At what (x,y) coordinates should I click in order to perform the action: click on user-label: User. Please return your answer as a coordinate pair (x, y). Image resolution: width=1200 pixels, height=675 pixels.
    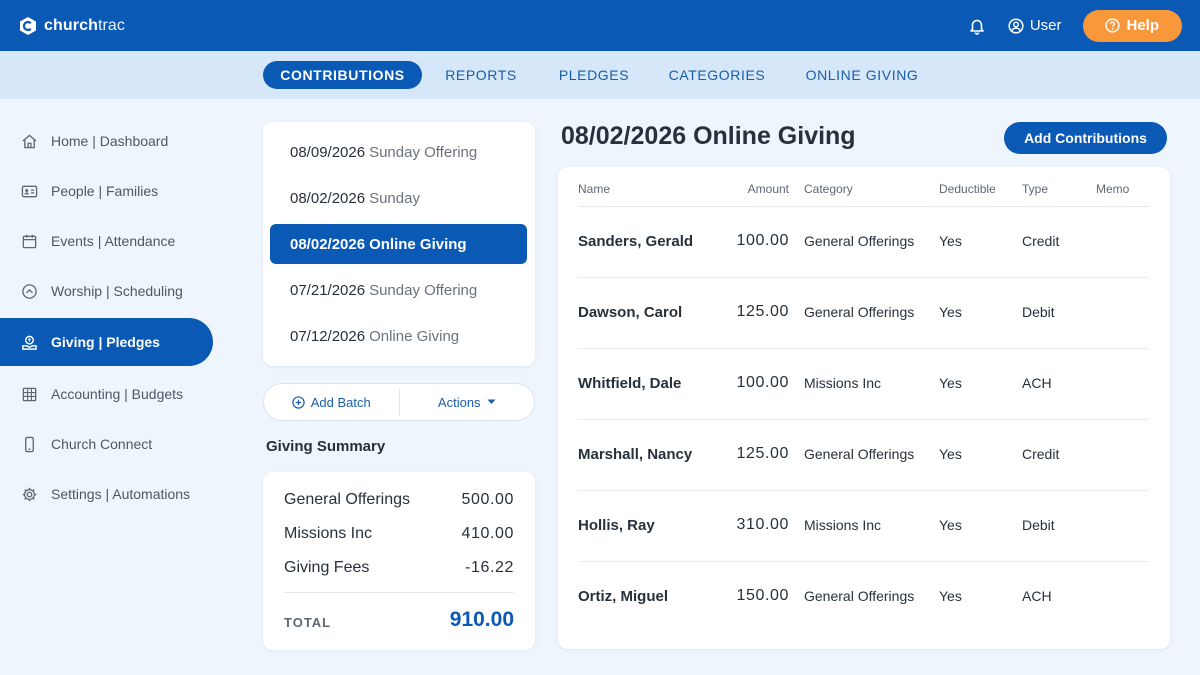
    Looking at the image, I should click on (1045, 25).